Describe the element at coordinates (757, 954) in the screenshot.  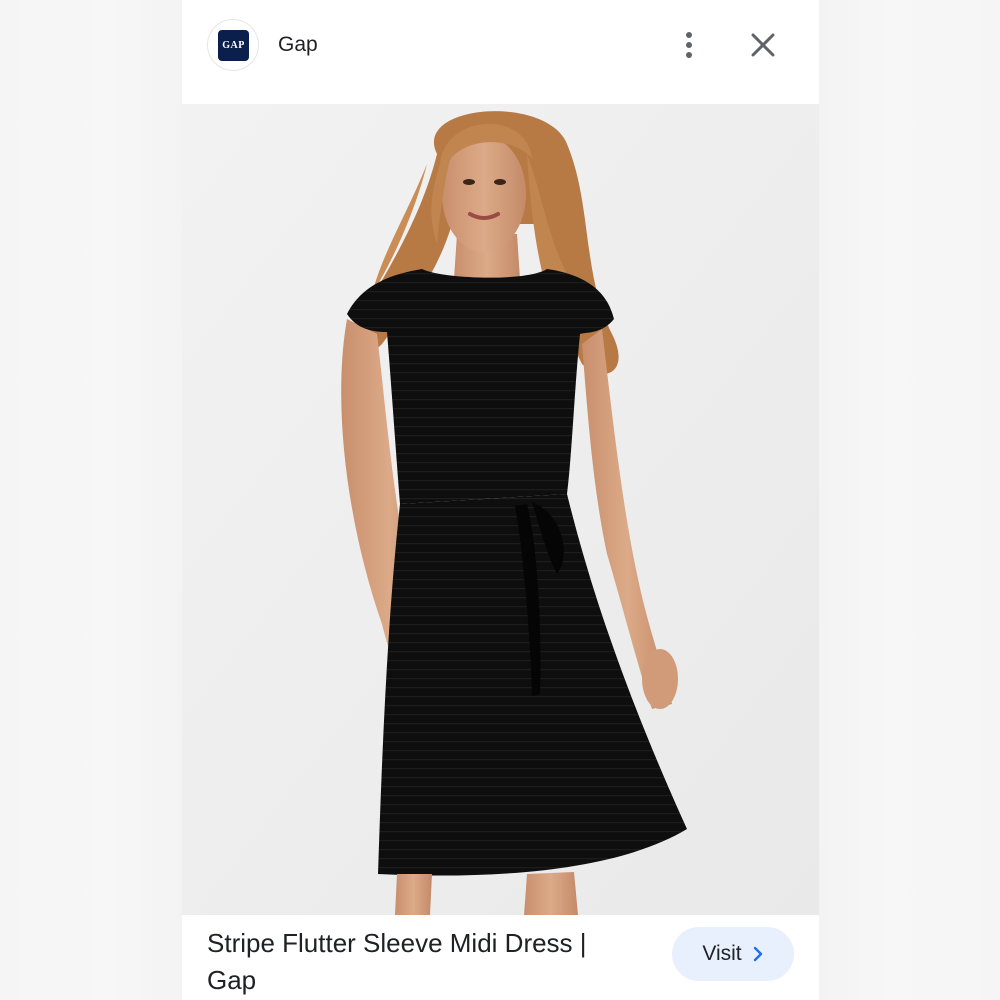
I see `chevron-right-icon` at that location.